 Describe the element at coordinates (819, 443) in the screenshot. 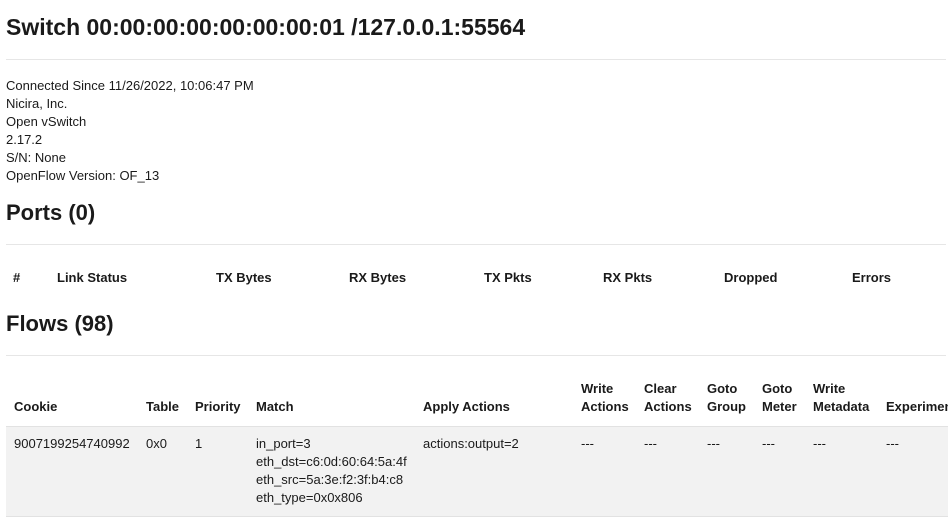

I see `flow-write-metadata: ---` at that location.